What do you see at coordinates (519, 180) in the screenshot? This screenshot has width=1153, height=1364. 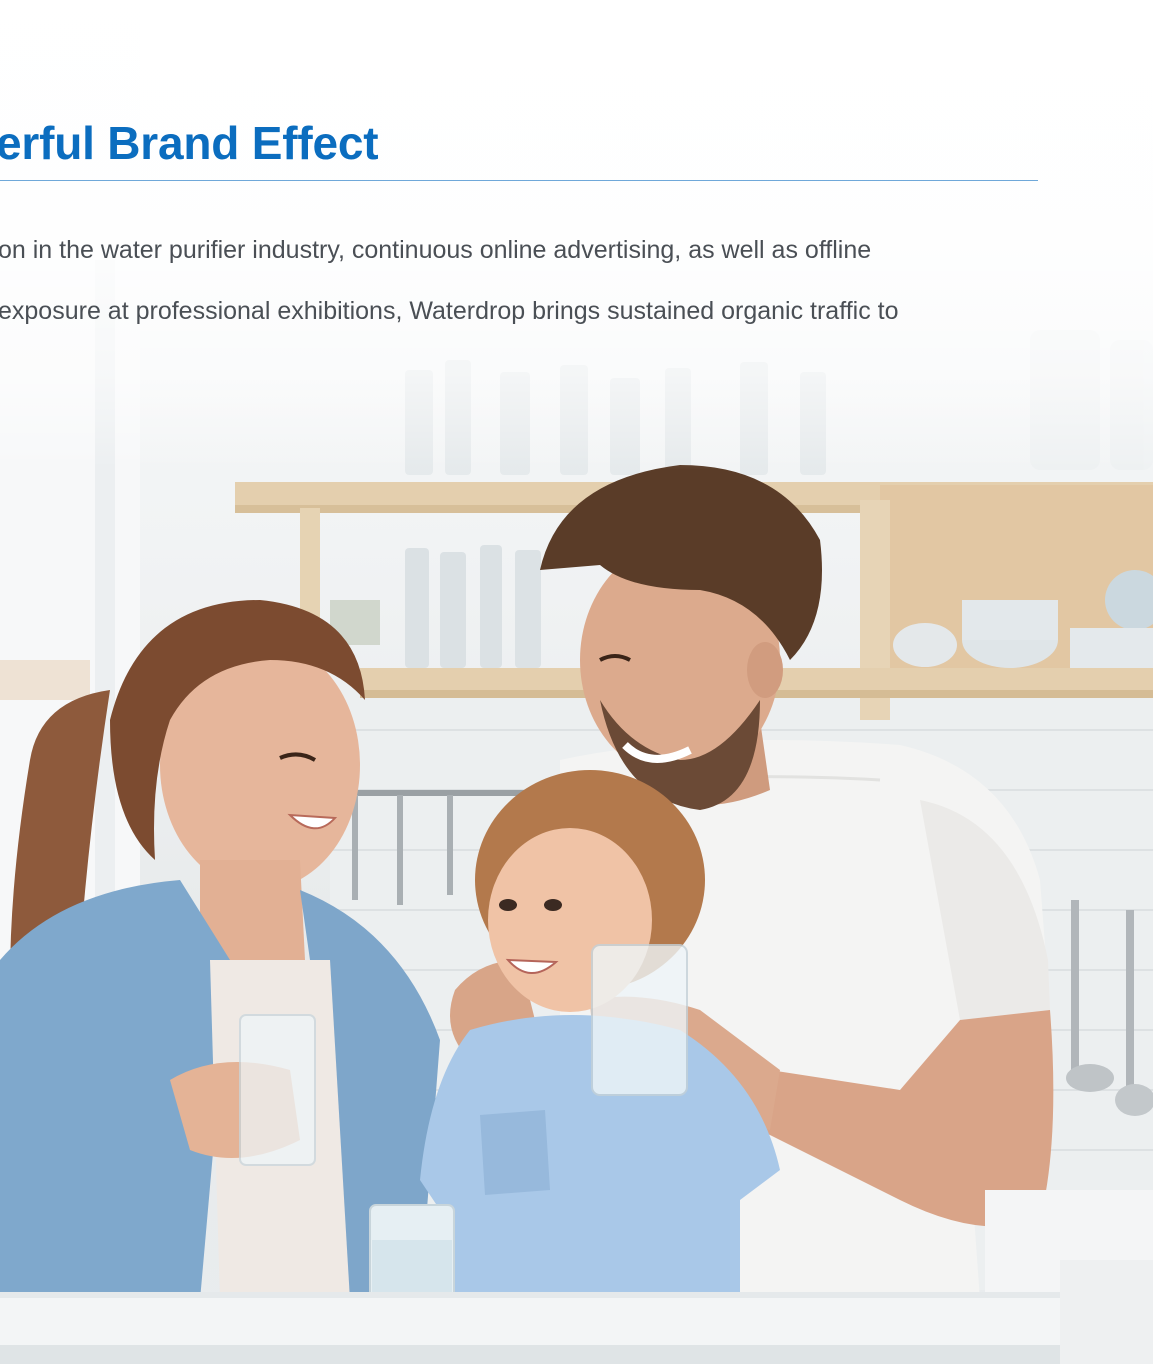 I see `headline-divider` at bounding box center [519, 180].